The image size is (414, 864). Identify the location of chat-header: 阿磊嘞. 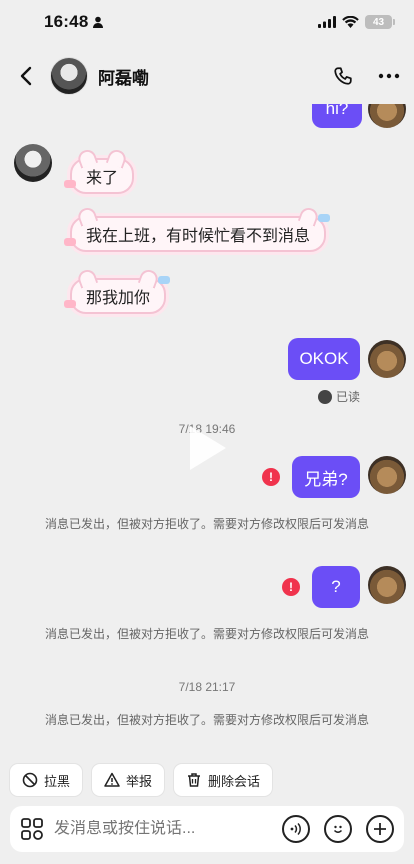
(207, 76).